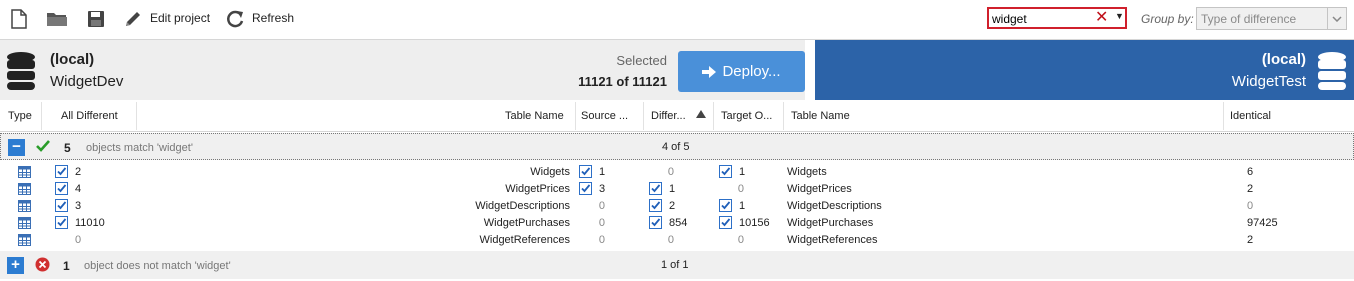 This screenshot has height=281, width=1354. I want to click on selected-count: 11121 of 11121, so click(622, 81).